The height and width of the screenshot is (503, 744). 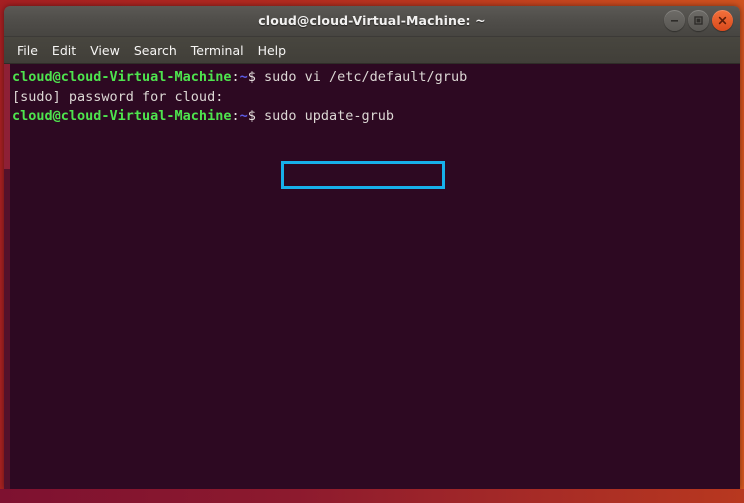 I want to click on minimize-button, so click(x=674, y=20).